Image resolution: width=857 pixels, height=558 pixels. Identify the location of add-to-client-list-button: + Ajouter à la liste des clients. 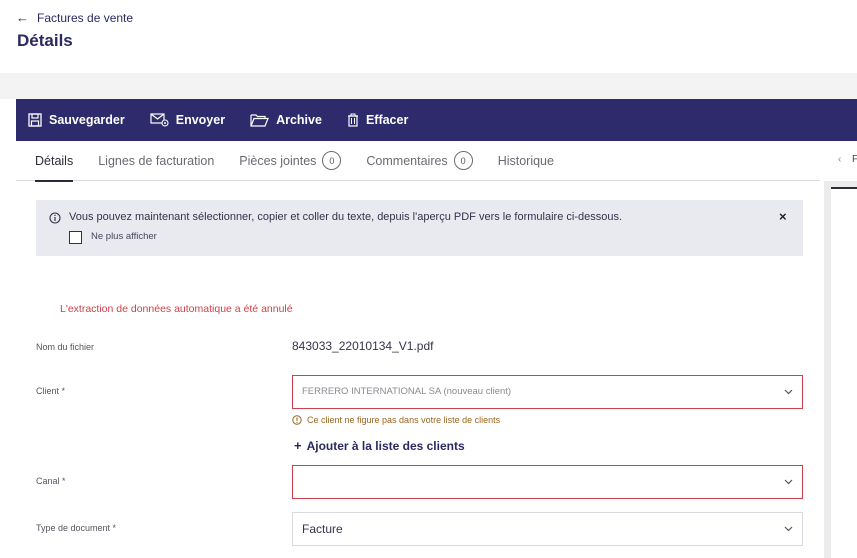
(379, 445).